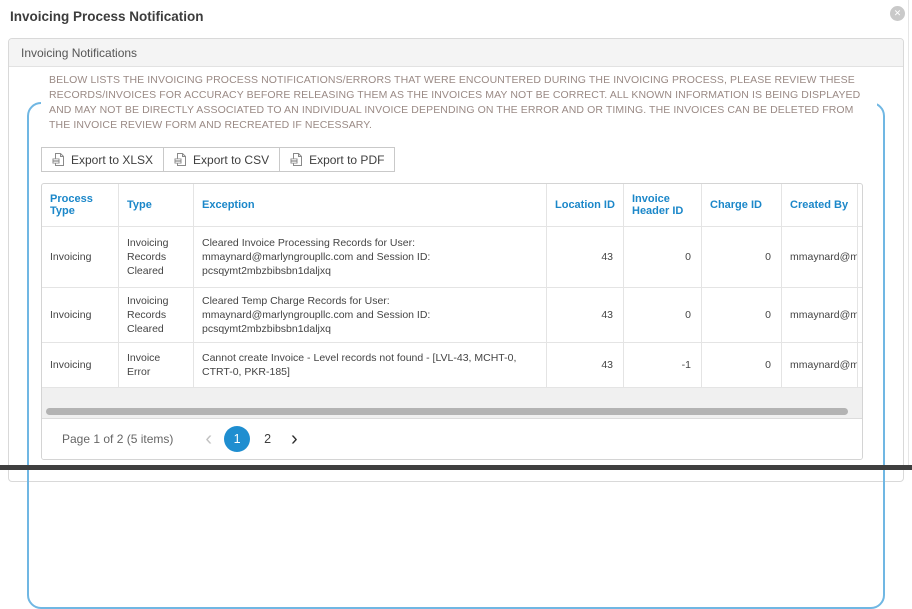 Image resolution: width=912 pixels, height=609 pixels. I want to click on export-csv-label: Export to CSV, so click(231, 159).